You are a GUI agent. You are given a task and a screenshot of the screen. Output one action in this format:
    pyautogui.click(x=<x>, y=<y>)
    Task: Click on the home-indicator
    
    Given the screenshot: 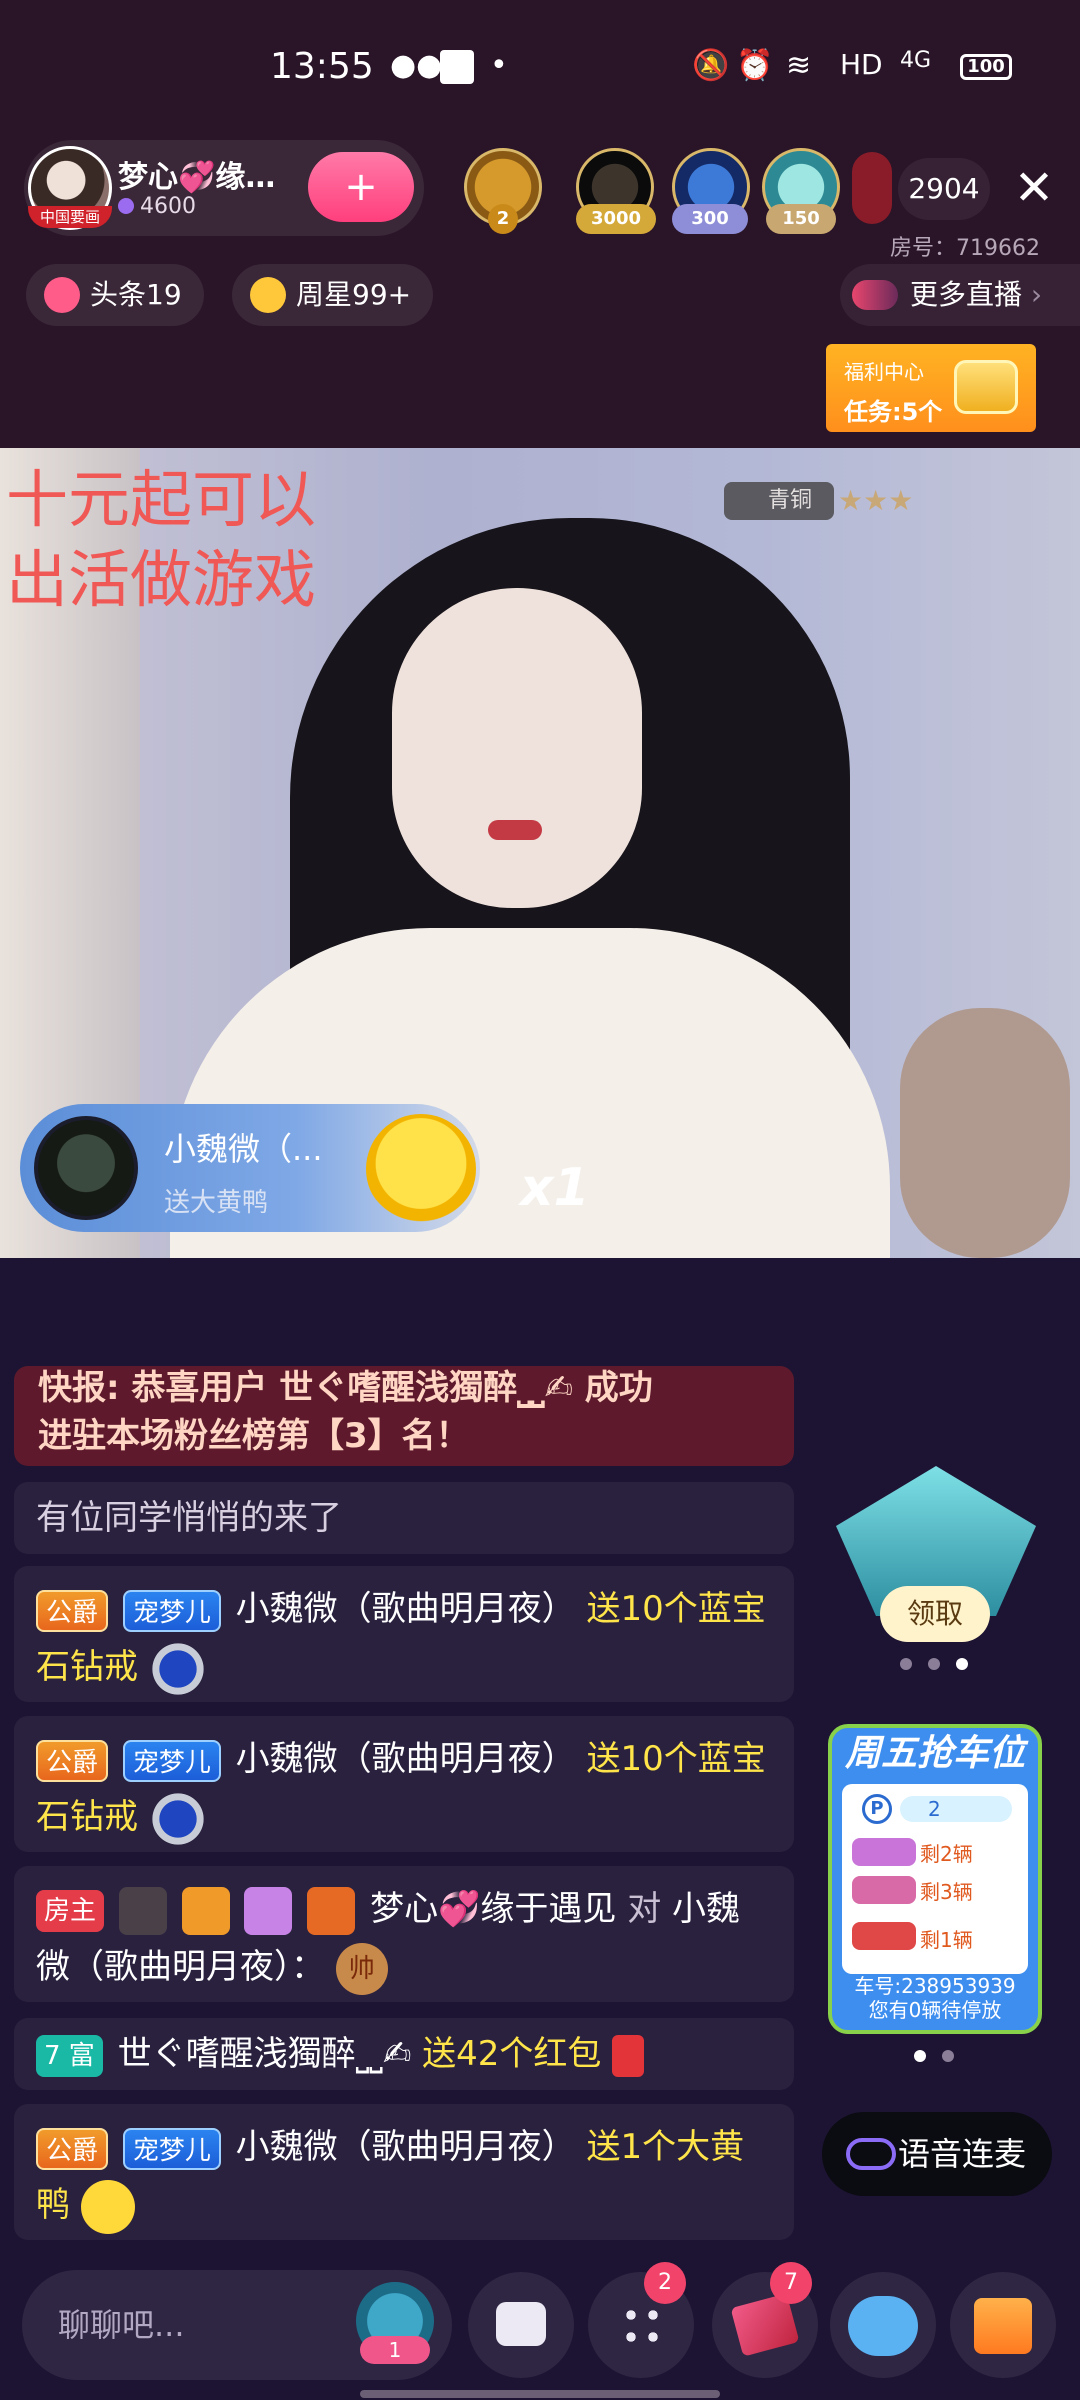 What is the action you would take?
    pyautogui.click(x=540, y=2394)
    